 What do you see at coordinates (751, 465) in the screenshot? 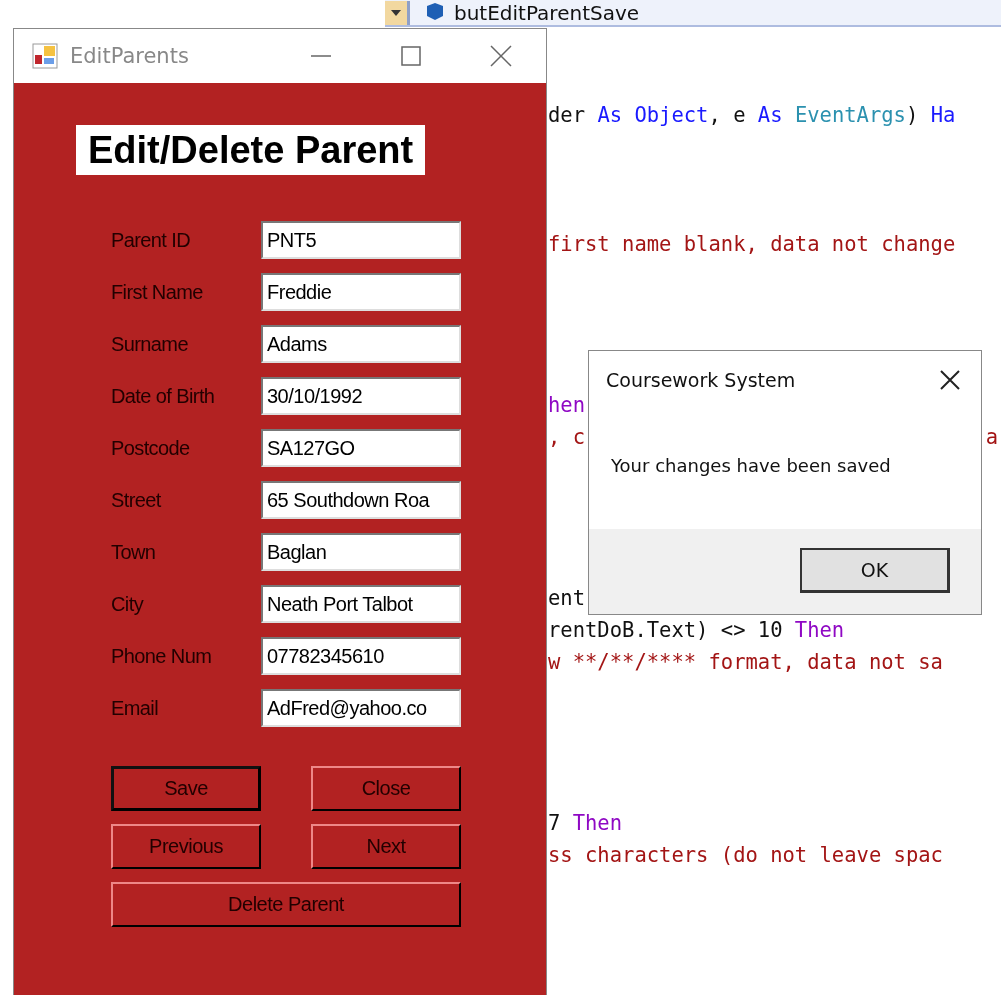
I see `dialog-message: Your changes have been saved` at bounding box center [751, 465].